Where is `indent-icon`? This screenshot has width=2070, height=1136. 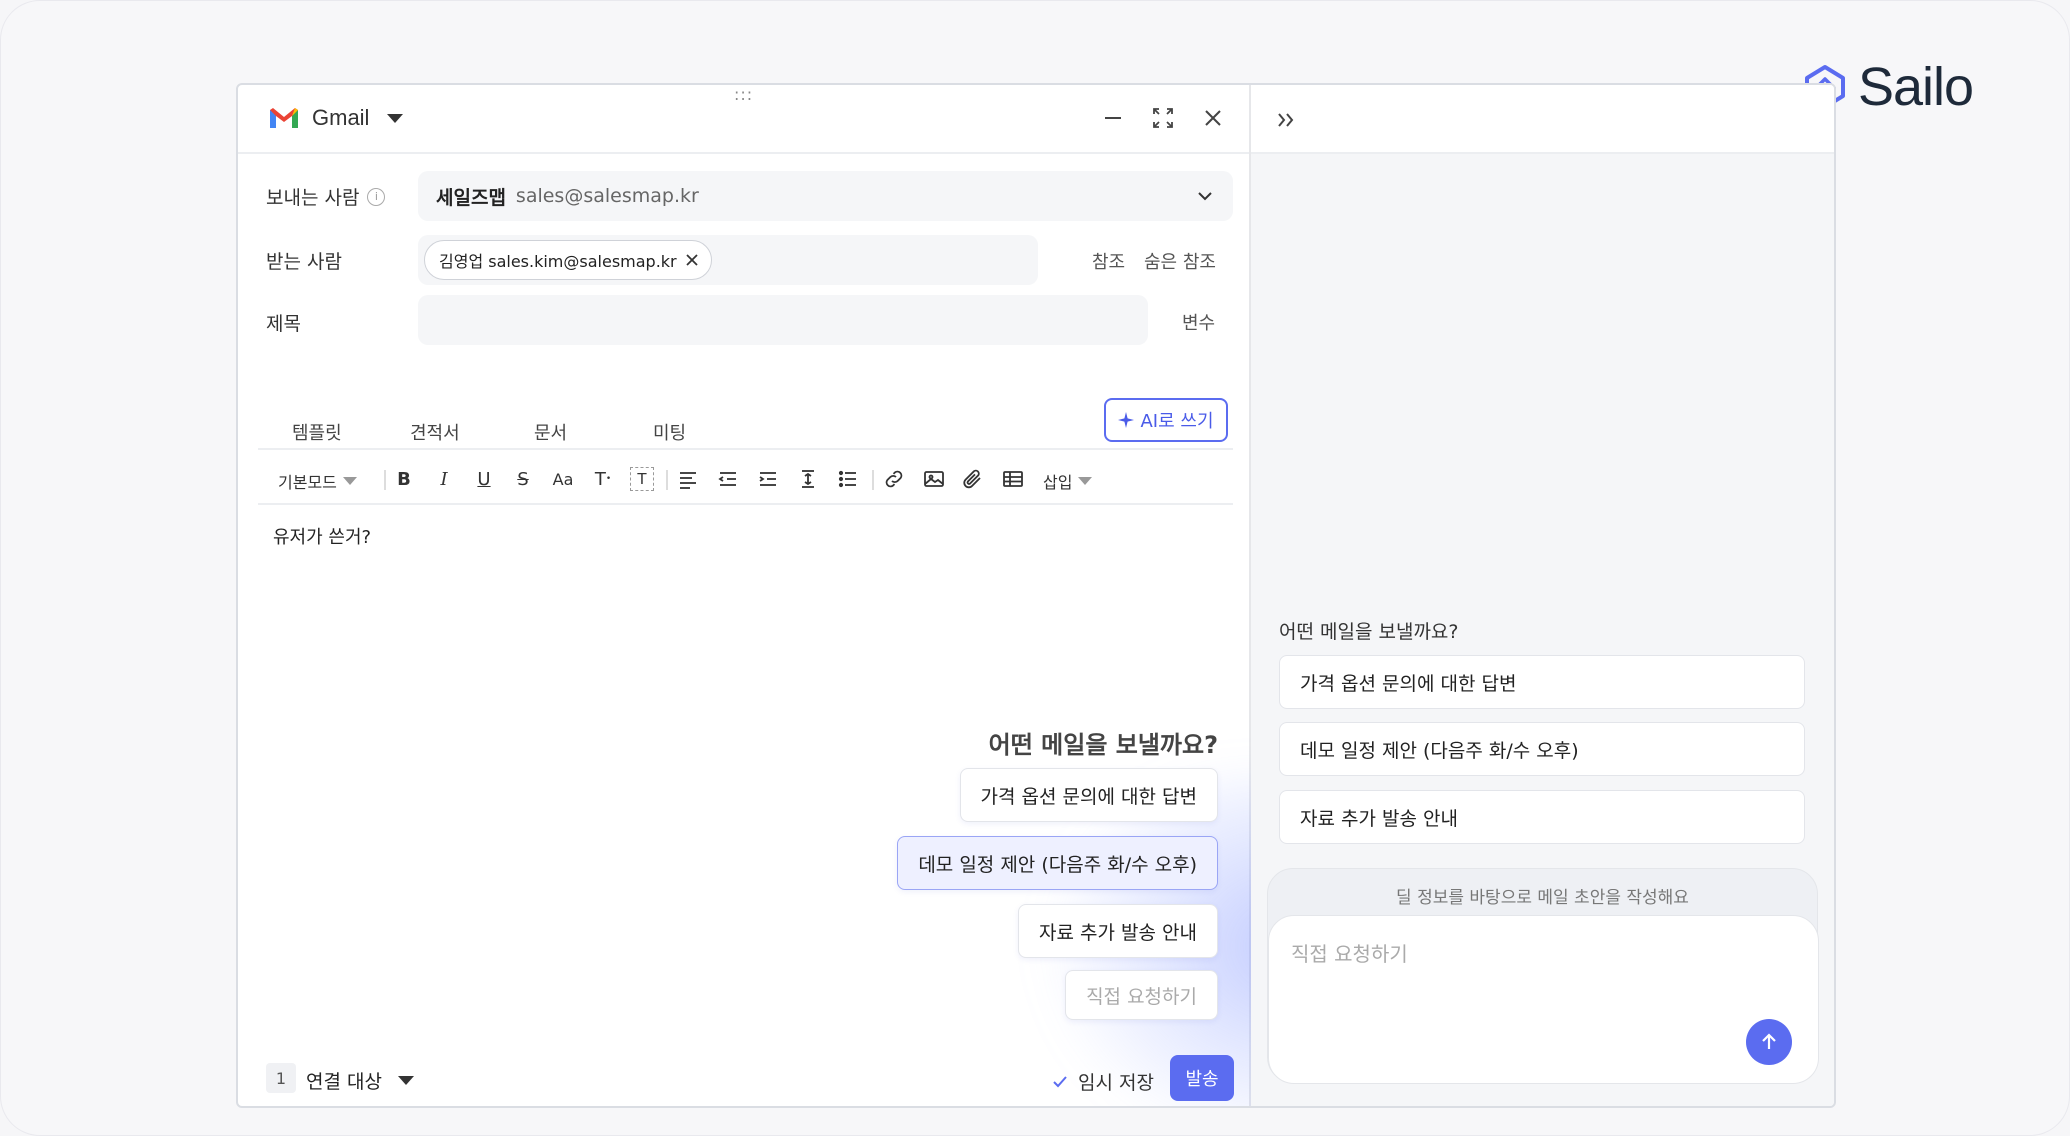
indent-icon is located at coordinates (768, 479).